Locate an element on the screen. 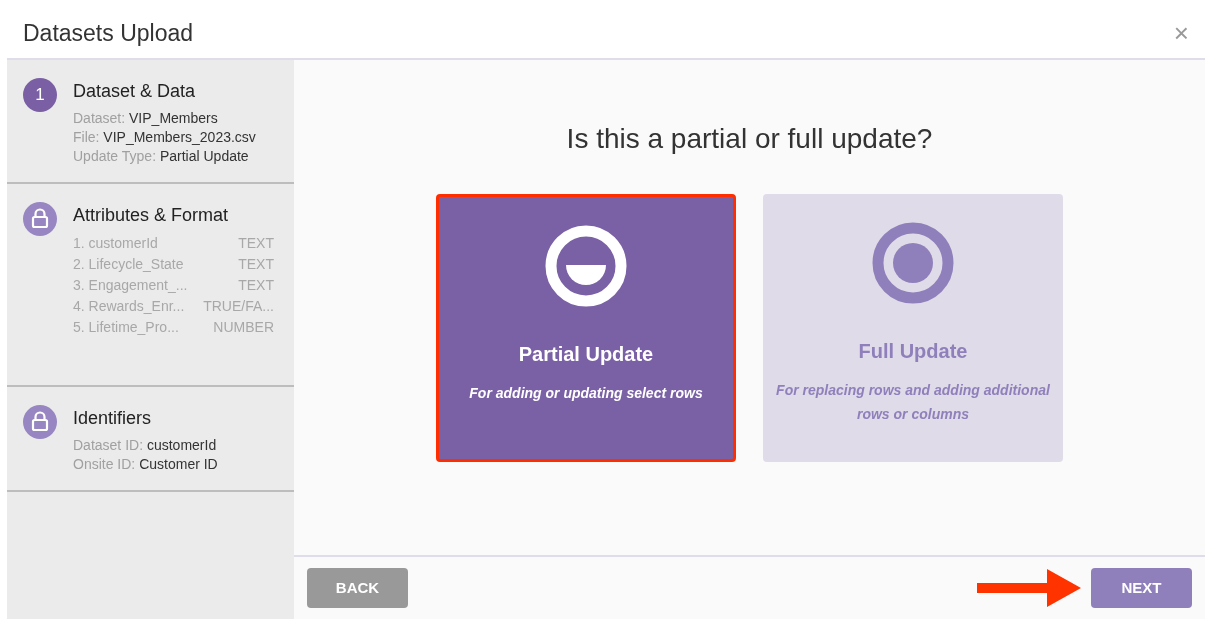  update-option-card: Full Update For replacing rows and adding additional rows or columns is located at coordinates (913, 328).